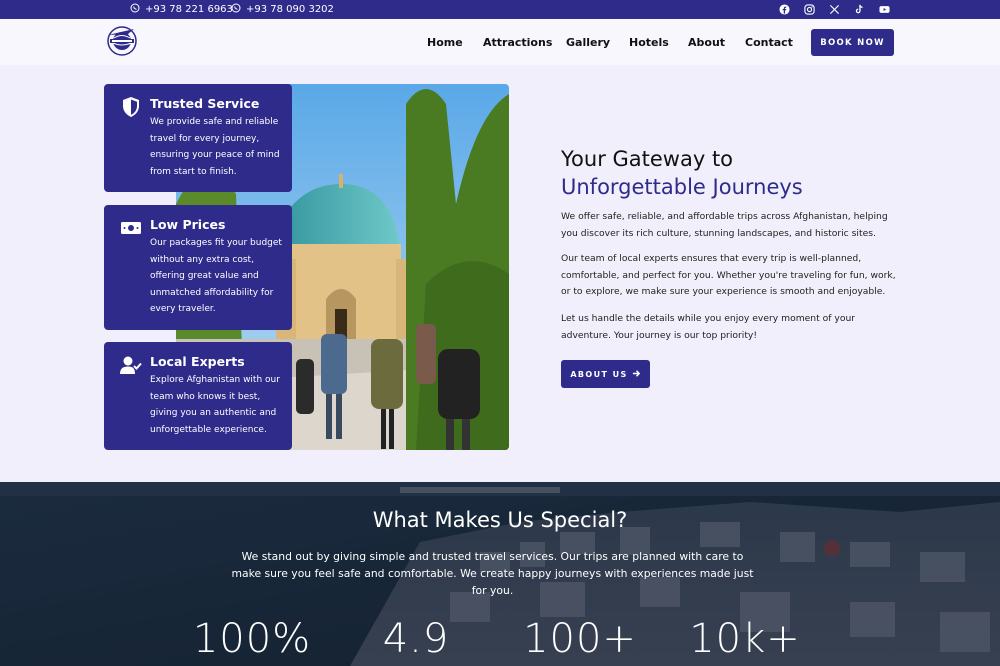  Describe the element at coordinates (188, 224) in the screenshot. I see `feature-title: Low Prices` at that location.